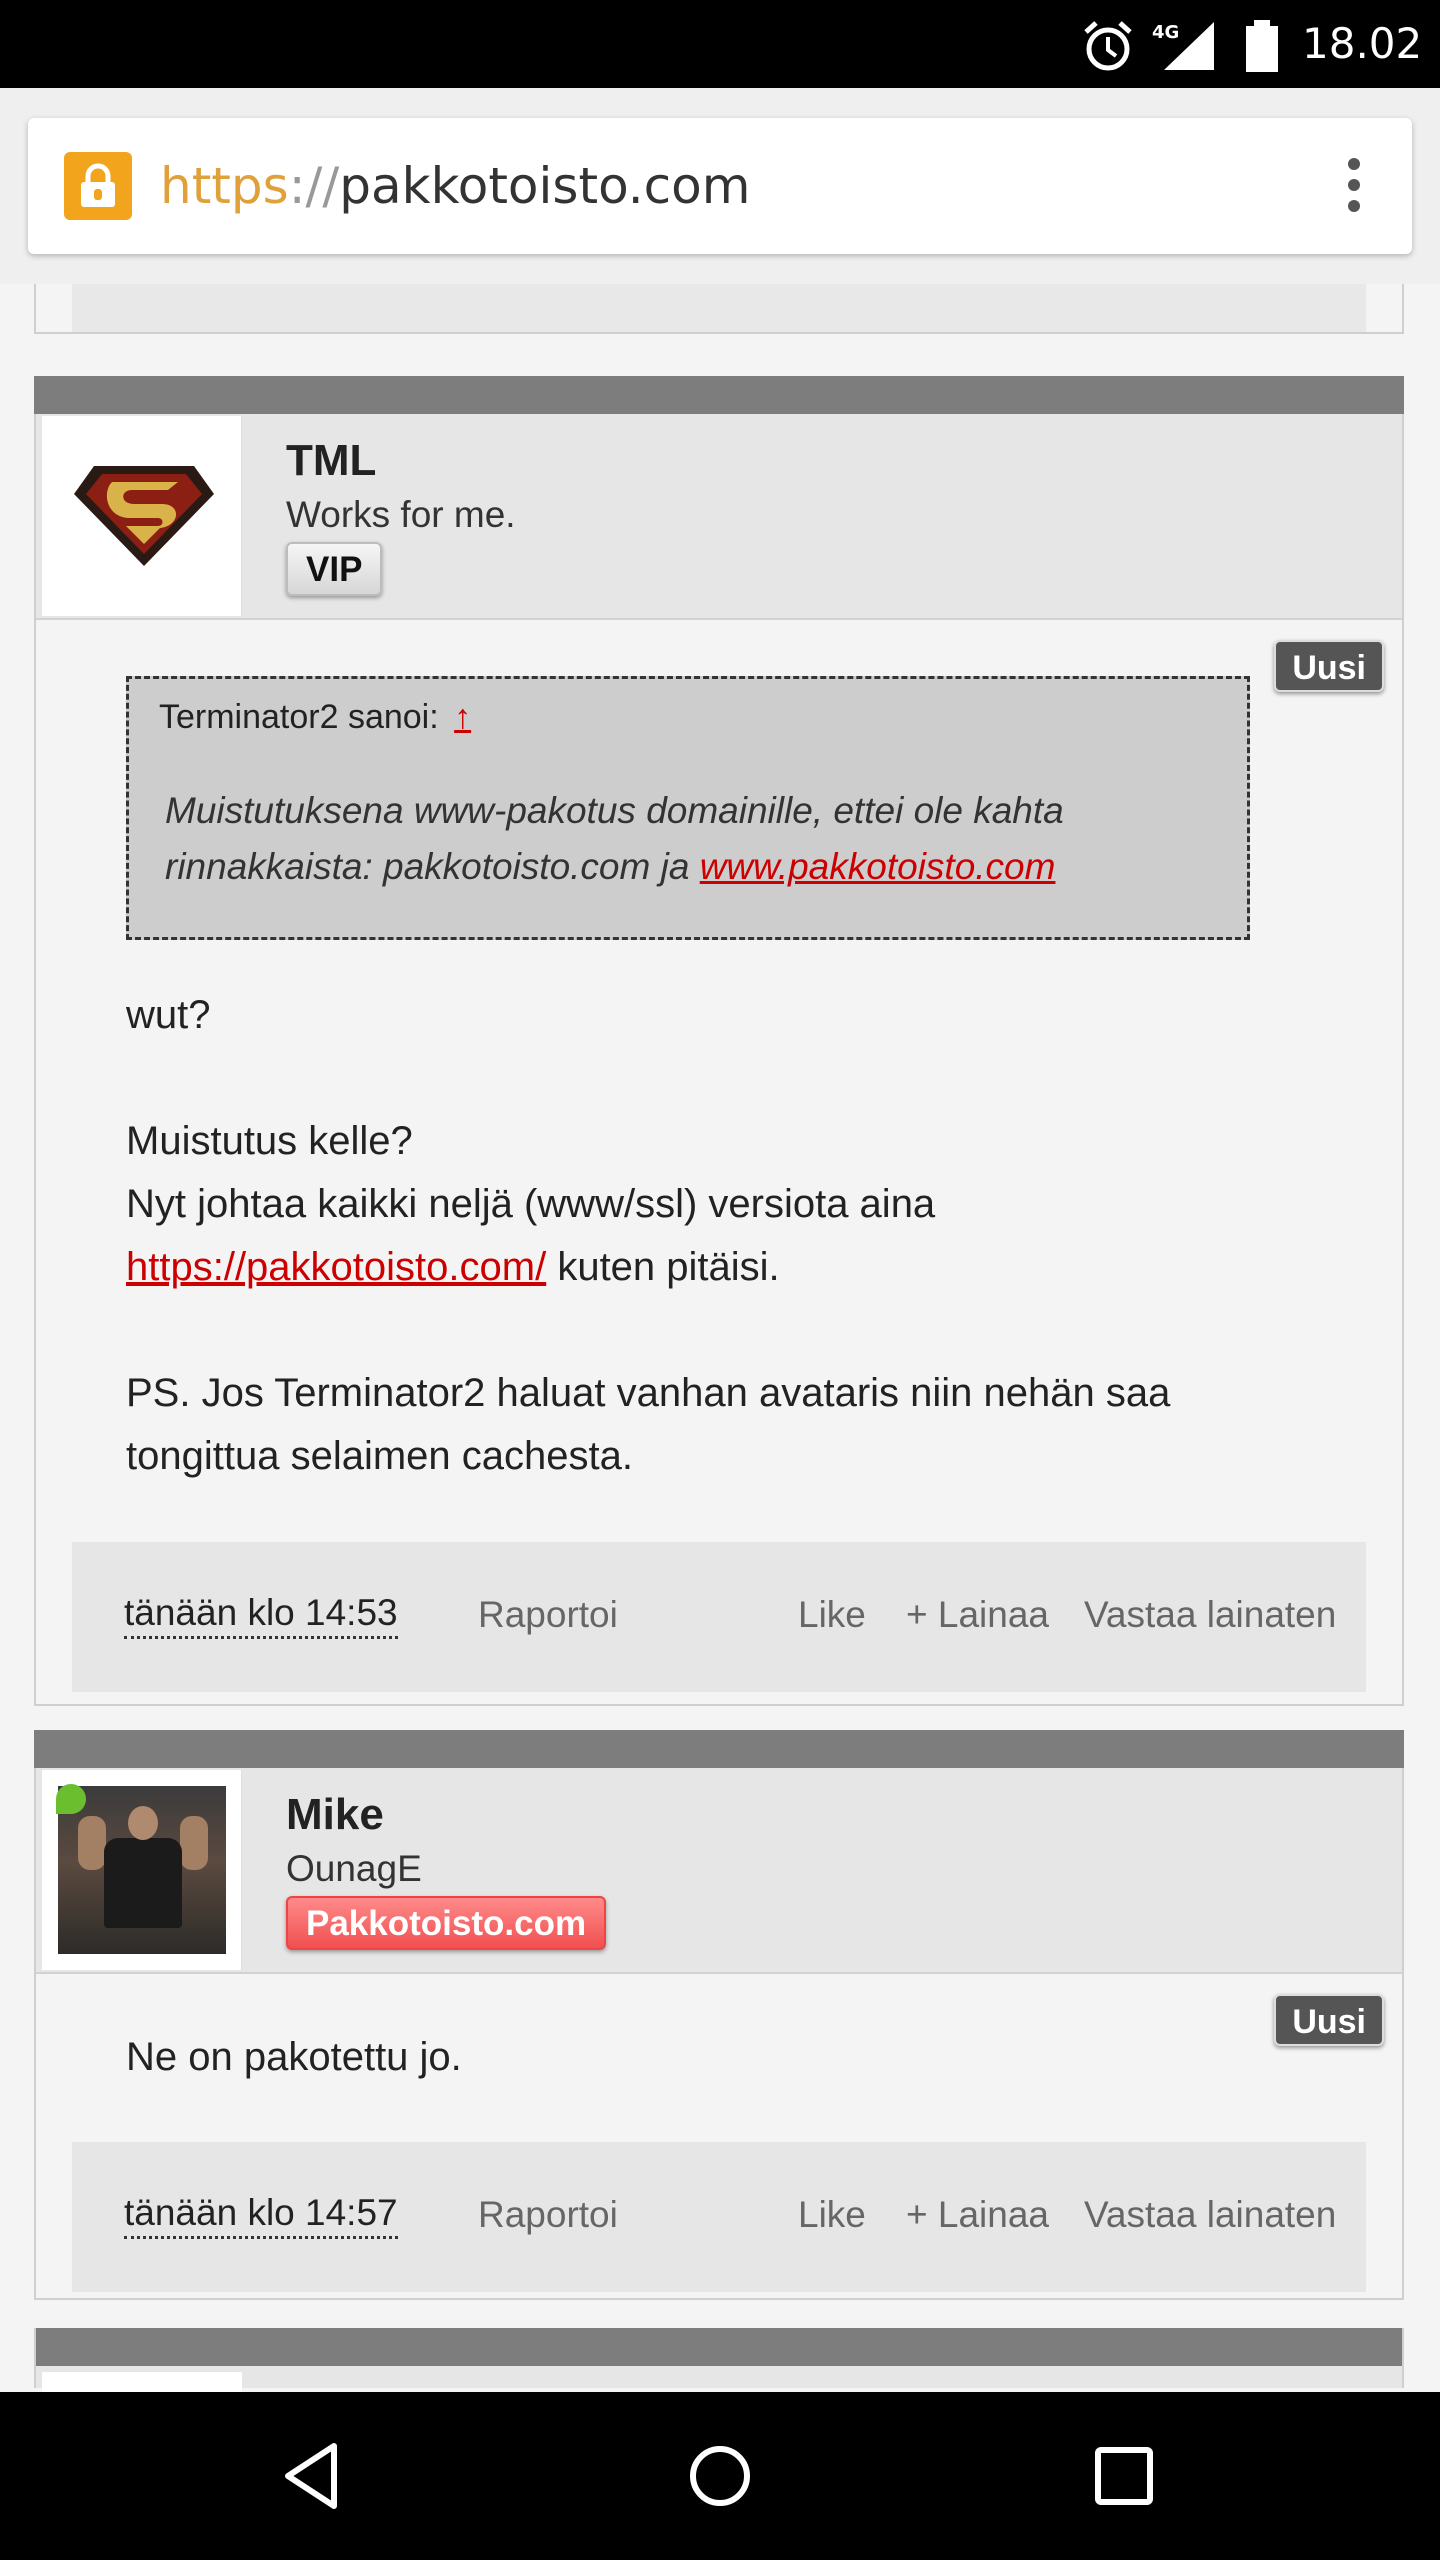 The image size is (1440, 2560). Describe the element at coordinates (719, 517) in the screenshot. I see `author-info: TML Works for me. VIP` at that location.